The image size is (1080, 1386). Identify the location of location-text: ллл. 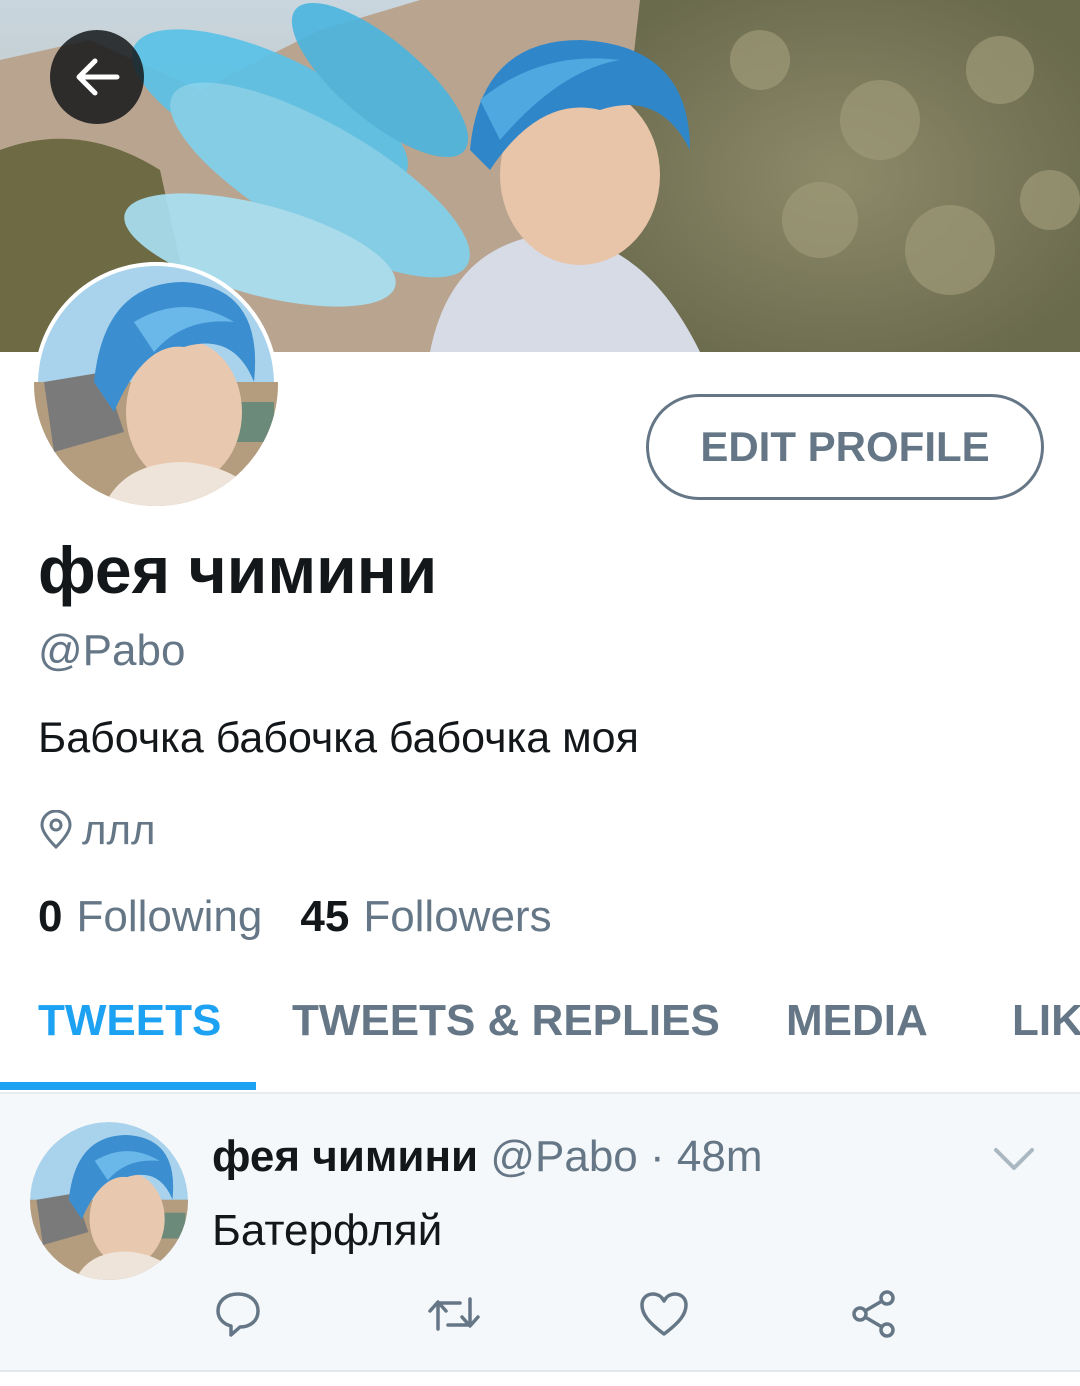
(119, 829).